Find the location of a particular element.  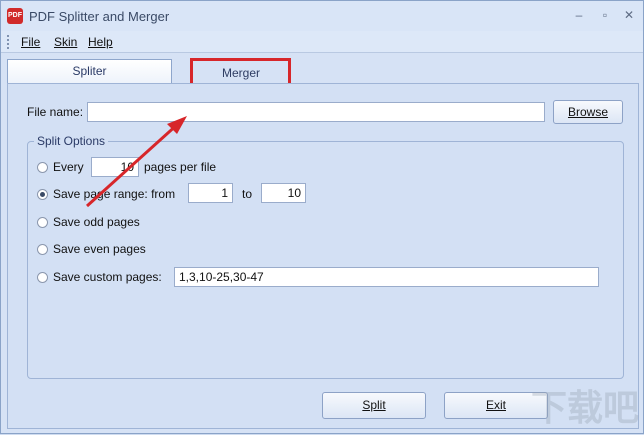

annotation-arrow is located at coordinates (136, 162).